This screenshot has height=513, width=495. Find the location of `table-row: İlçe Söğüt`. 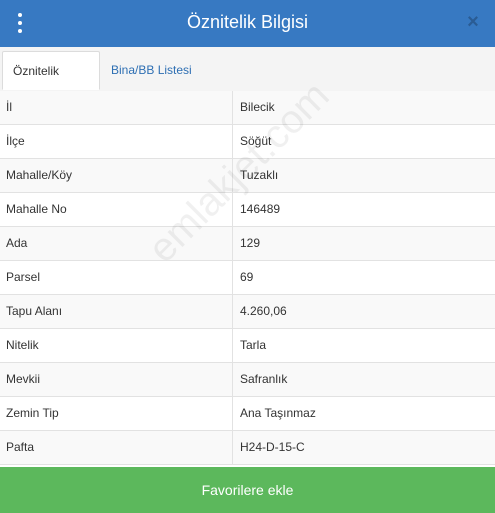

table-row: İlçe Söğüt is located at coordinates (247, 142).